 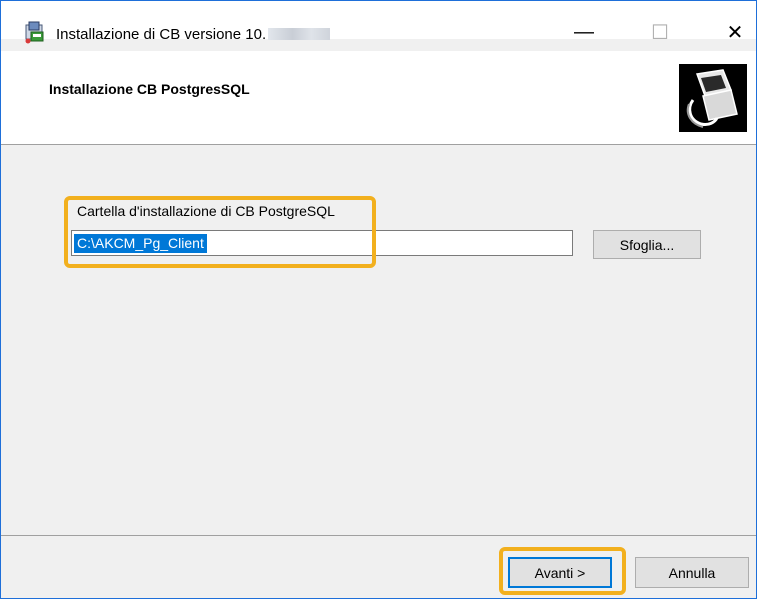 I want to click on highlight-install-folder, so click(x=220, y=232).